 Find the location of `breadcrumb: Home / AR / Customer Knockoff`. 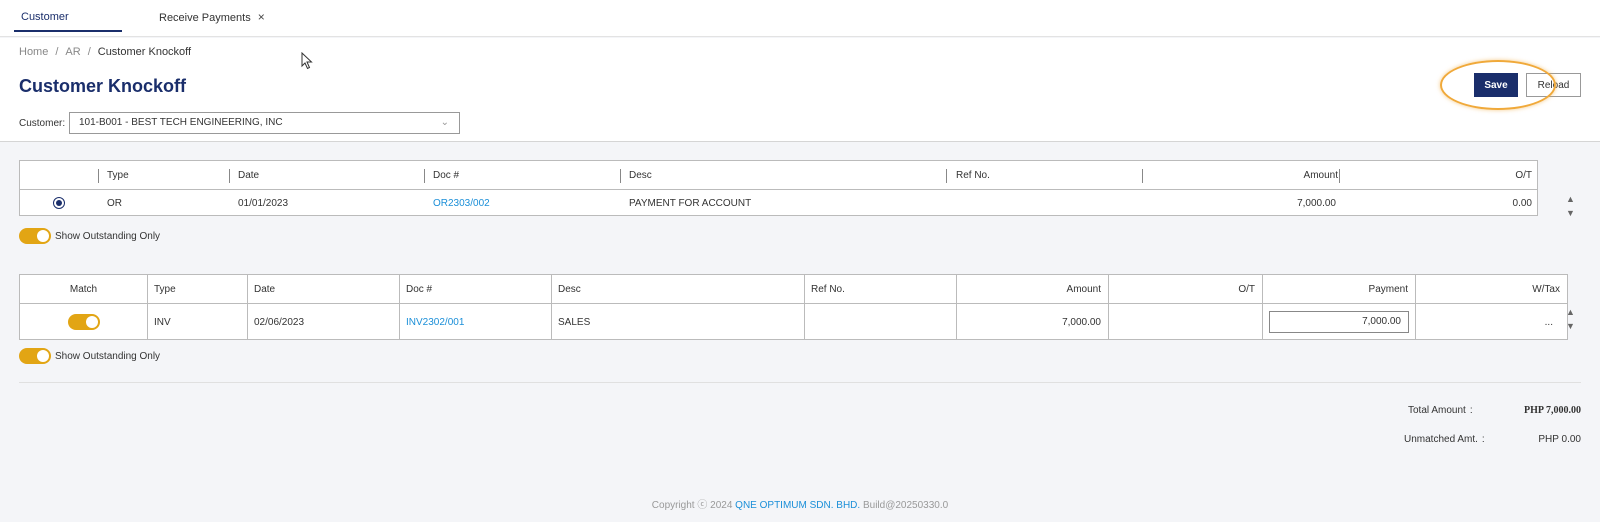

breadcrumb: Home / AR / Customer Knockoff is located at coordinates (105, 52).